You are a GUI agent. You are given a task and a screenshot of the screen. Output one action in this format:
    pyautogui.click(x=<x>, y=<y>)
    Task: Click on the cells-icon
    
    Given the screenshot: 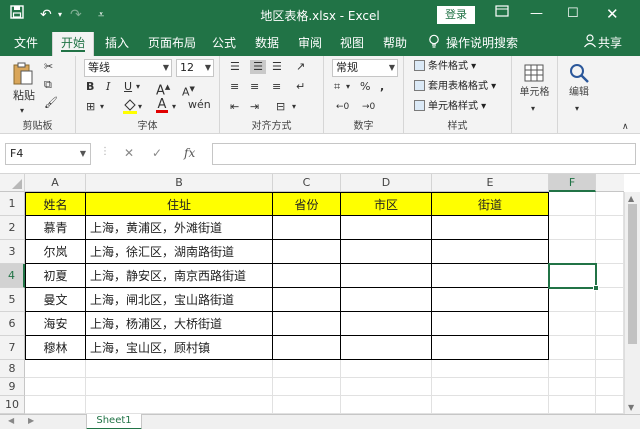 What is the action you would take?
    pyautogui.click(x=534, y=73)
    